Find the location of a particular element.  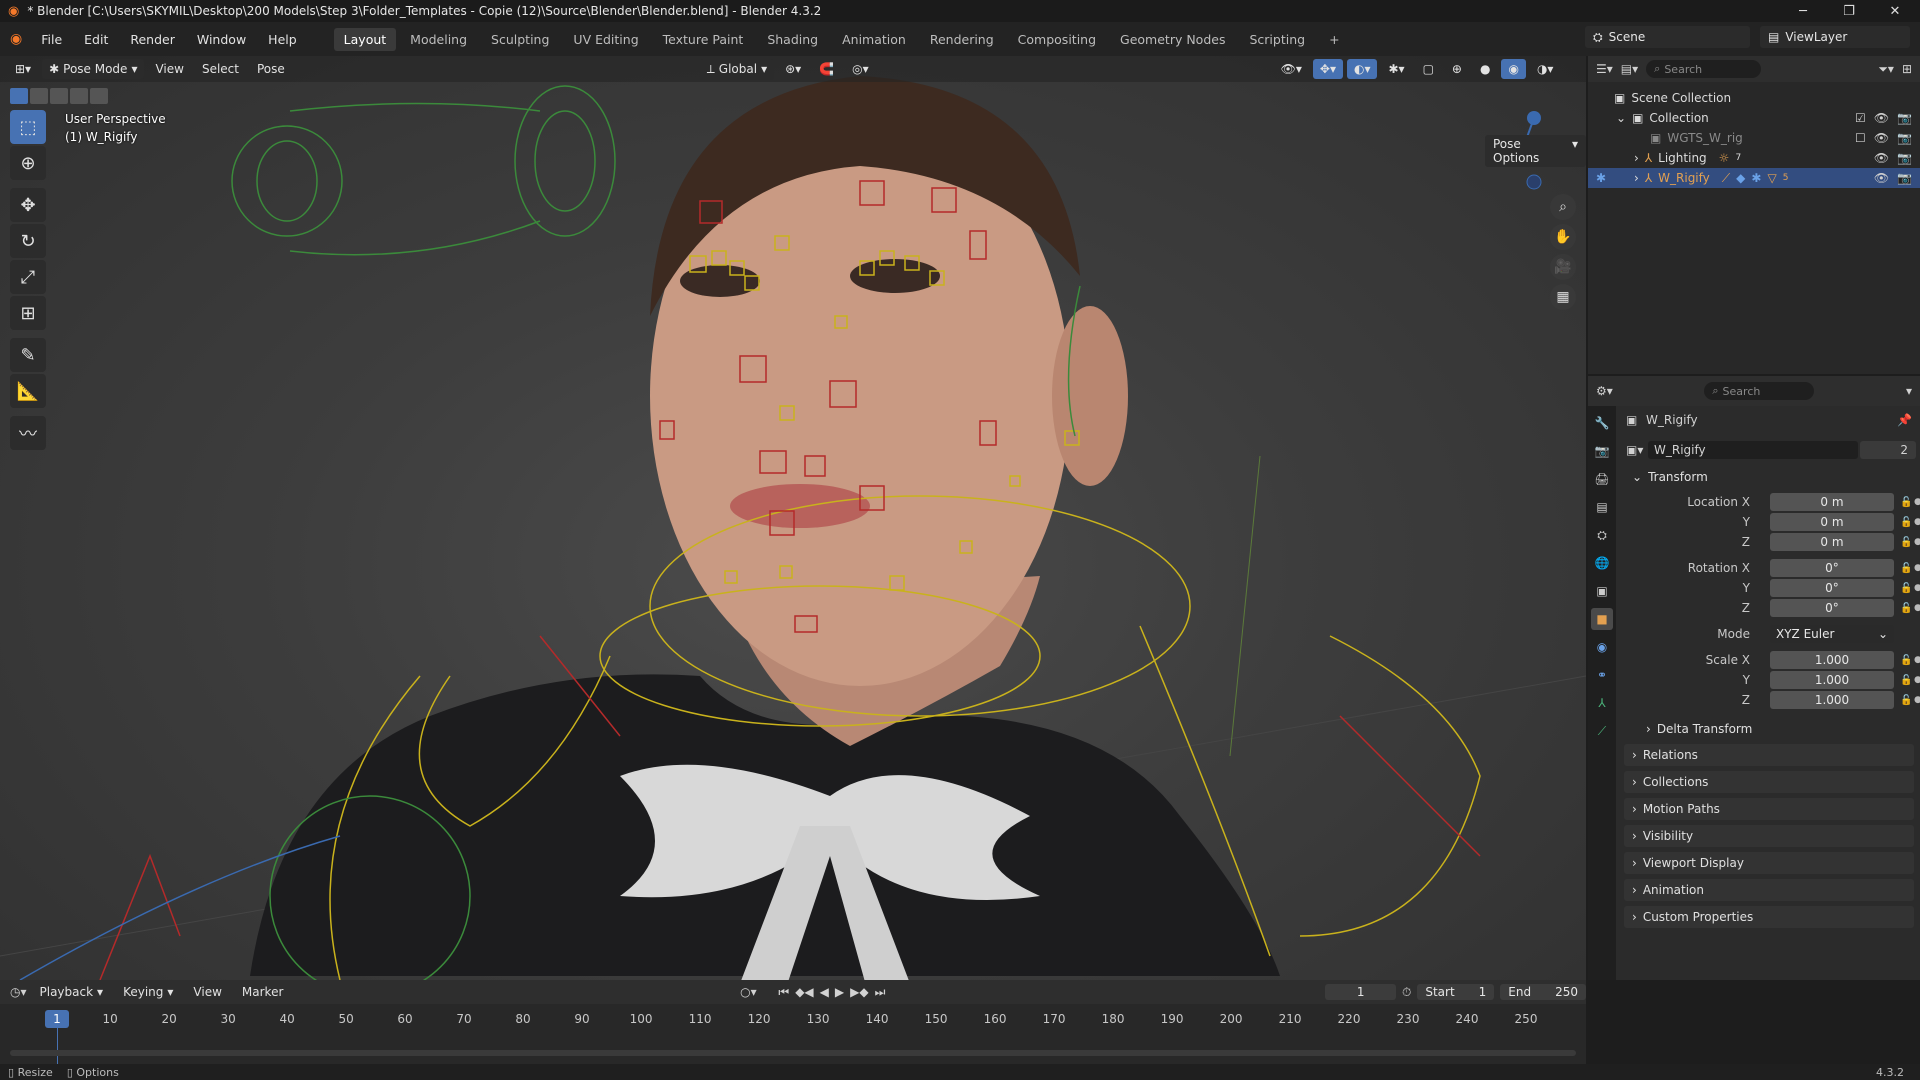

properties-editor-icon: ⚙▾ is located at coordinates (1604, 391).